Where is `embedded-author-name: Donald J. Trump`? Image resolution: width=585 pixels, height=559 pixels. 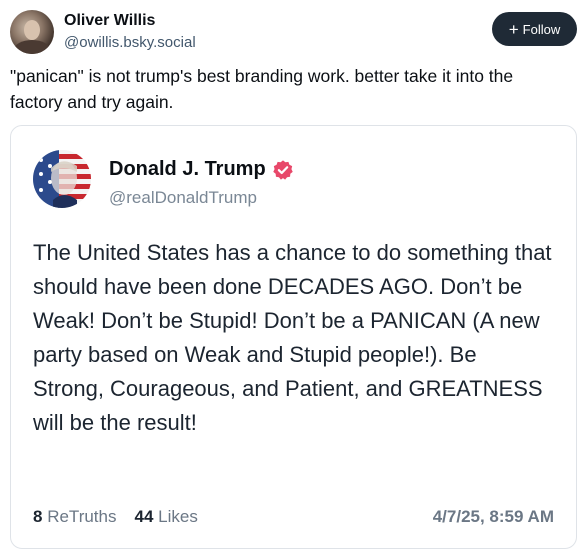 embedded-author-name: Donald J. Trump is located at coordinates (187, 169).